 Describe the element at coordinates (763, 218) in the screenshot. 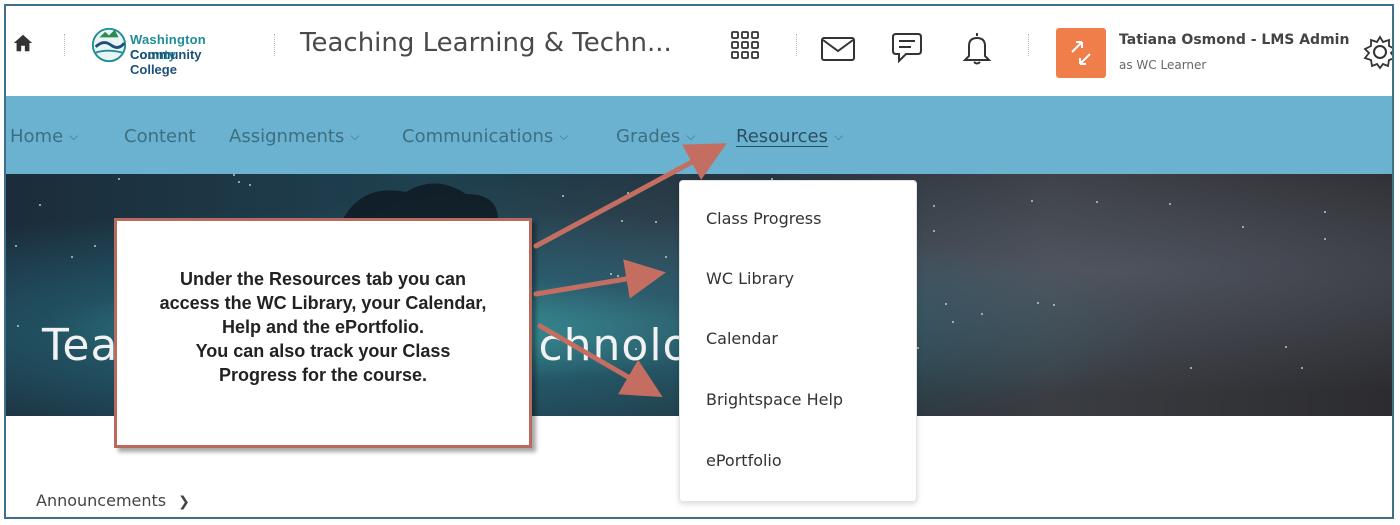

I see `menu-item-class-progress: Class Progress` at that location.